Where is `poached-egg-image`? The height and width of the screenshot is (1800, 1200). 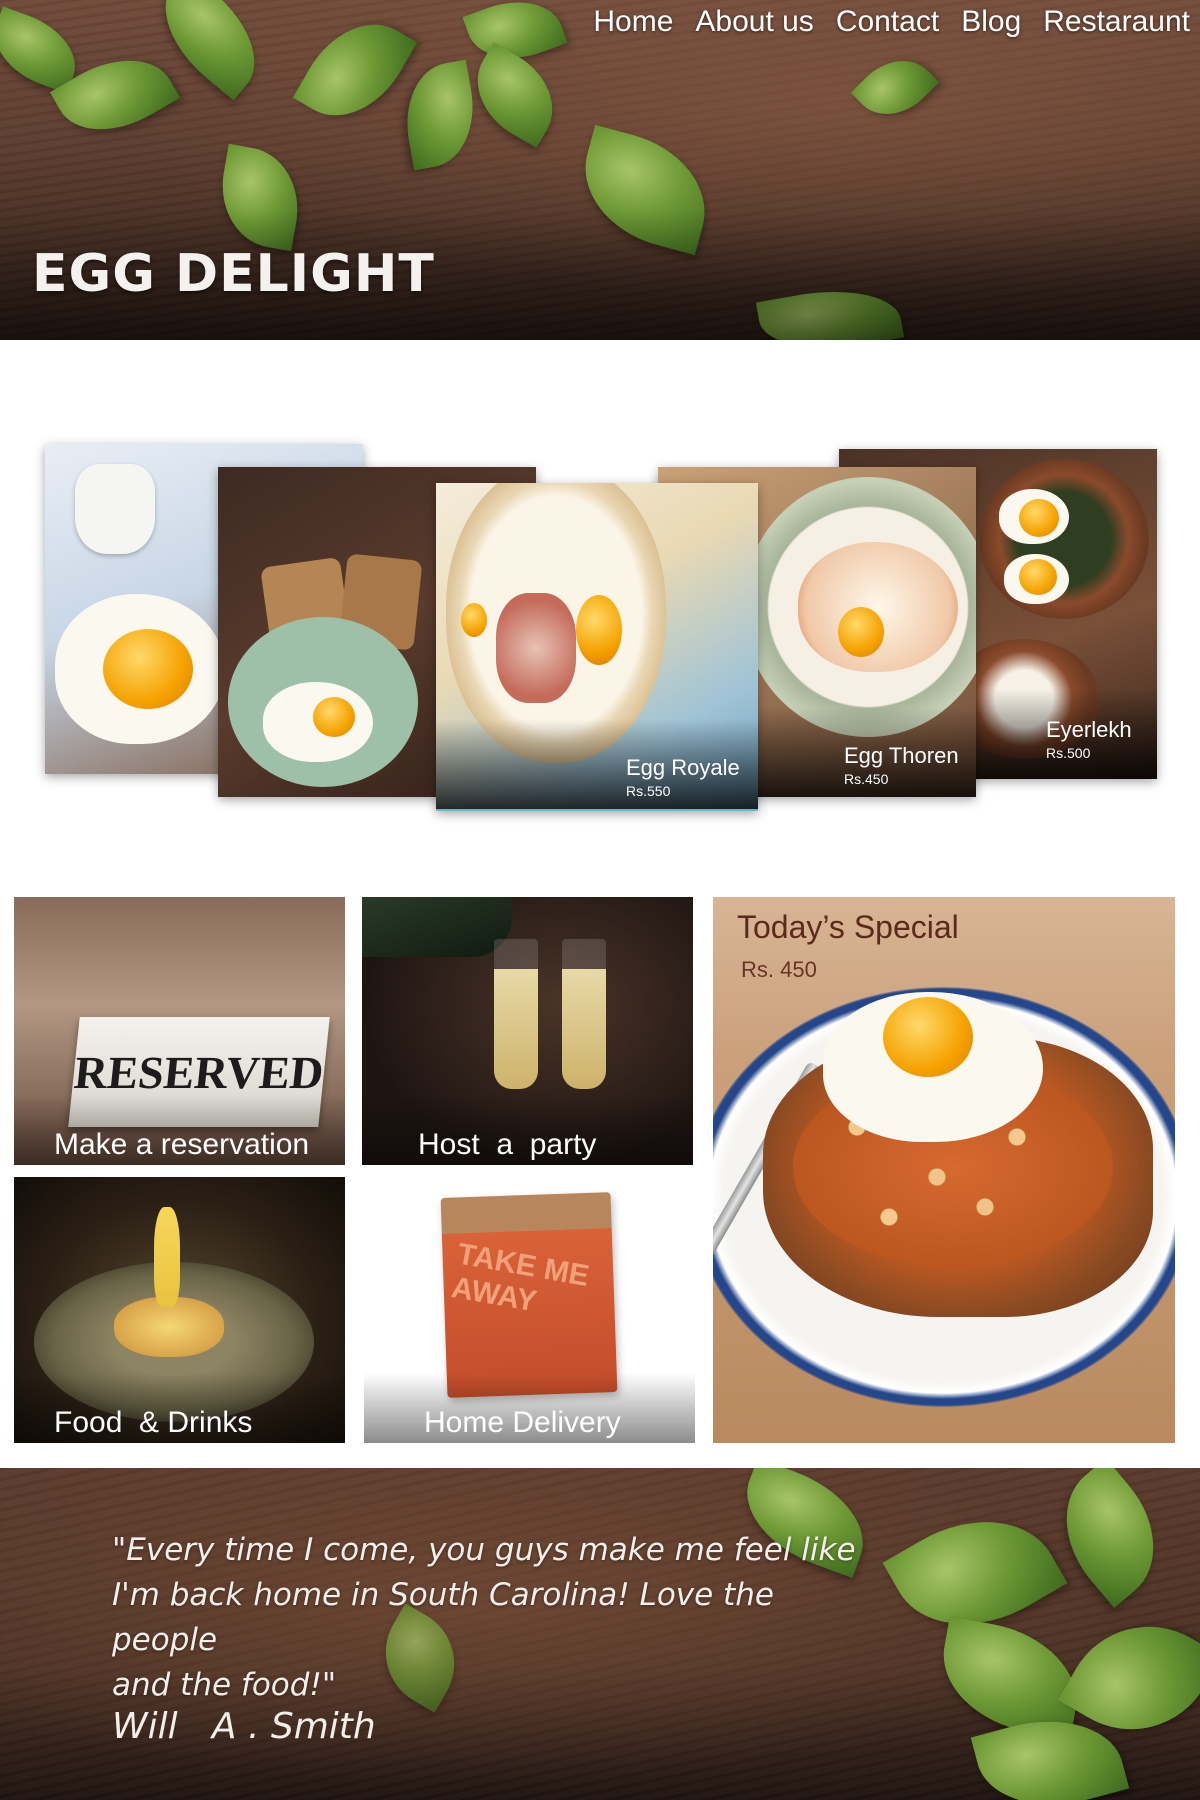 poached-egg-image is located at coordinates (878, 607).